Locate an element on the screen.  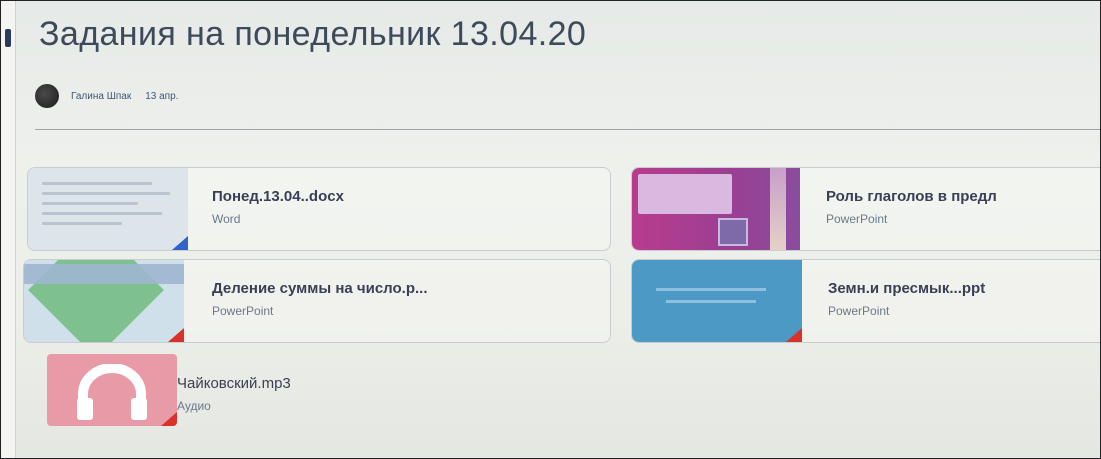
attachment-name: Земн.и пресмык...ppt is located at coordinates (907, 288).